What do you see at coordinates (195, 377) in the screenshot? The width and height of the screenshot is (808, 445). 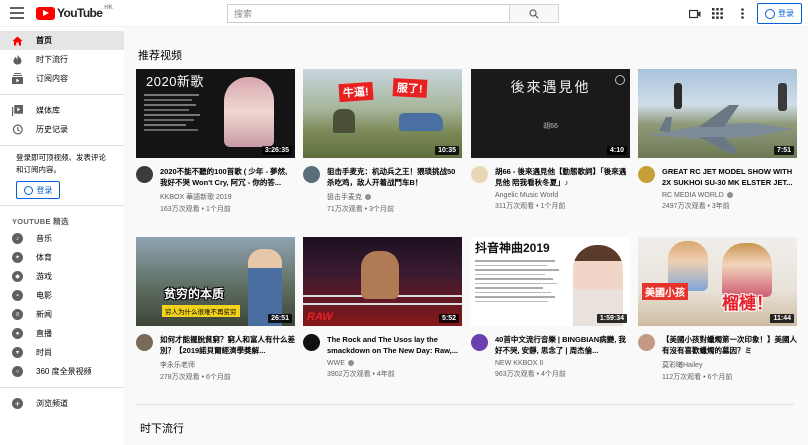 I see `video-stats: 278万次观看 • 6个月前` at bounding box center [195, 377].